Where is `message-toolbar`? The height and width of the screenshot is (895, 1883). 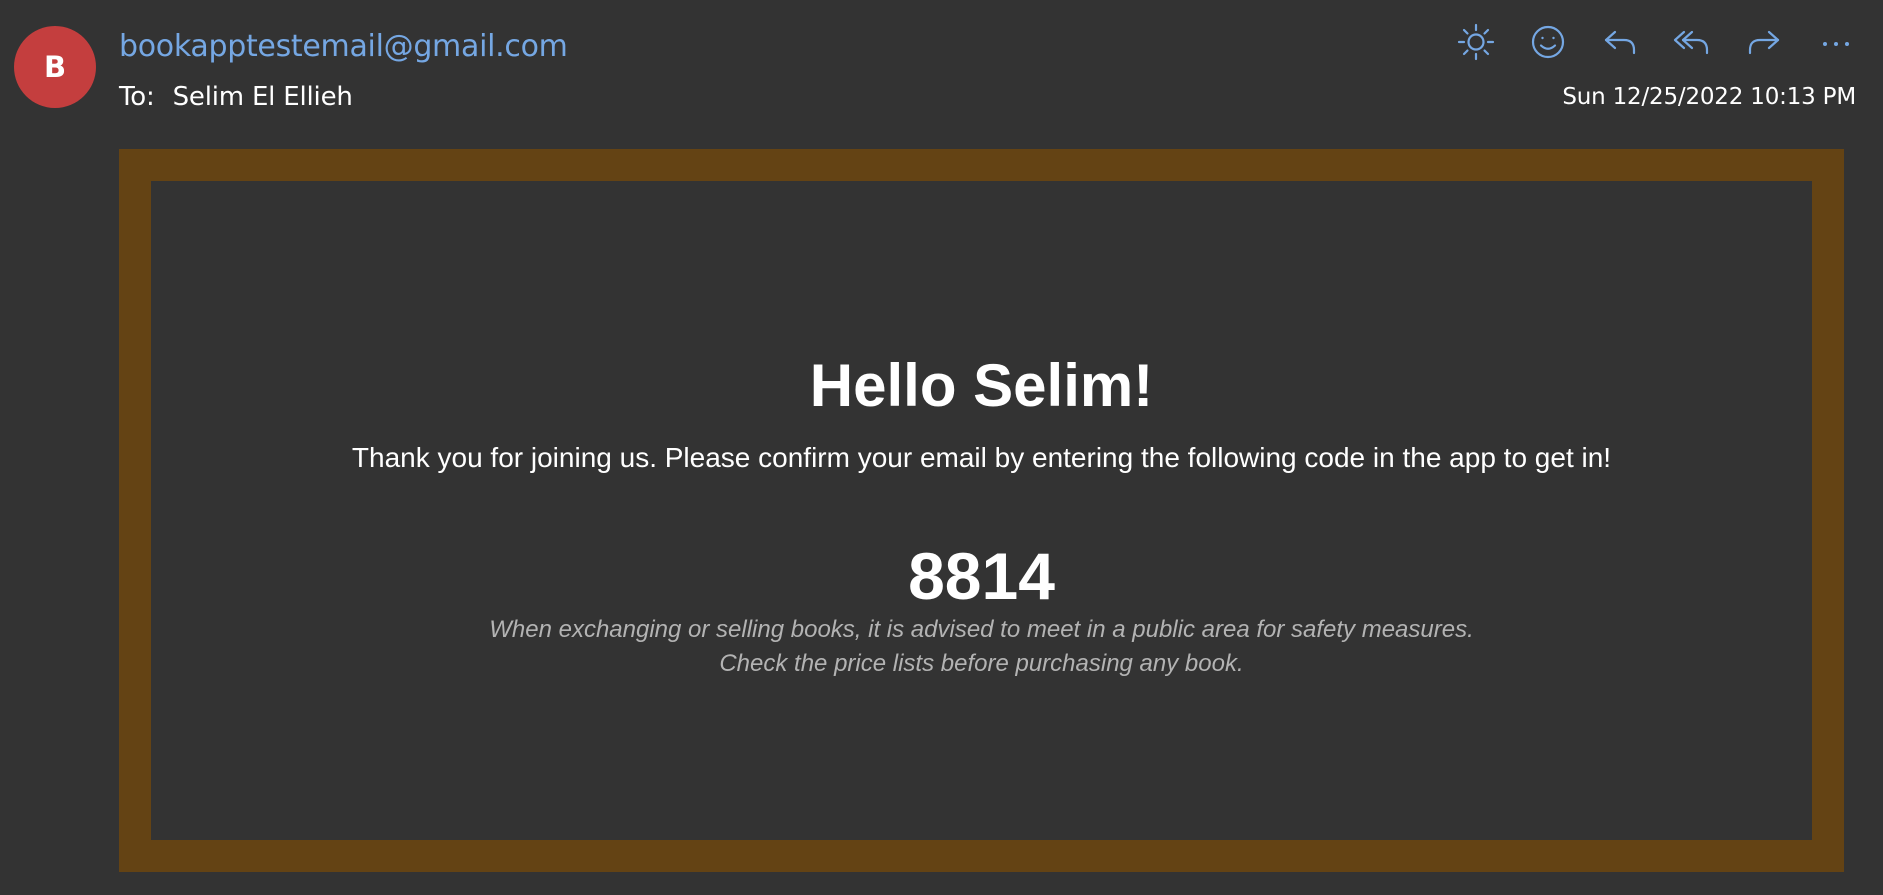
message-toolbar is located at coordinates (1656, 42).